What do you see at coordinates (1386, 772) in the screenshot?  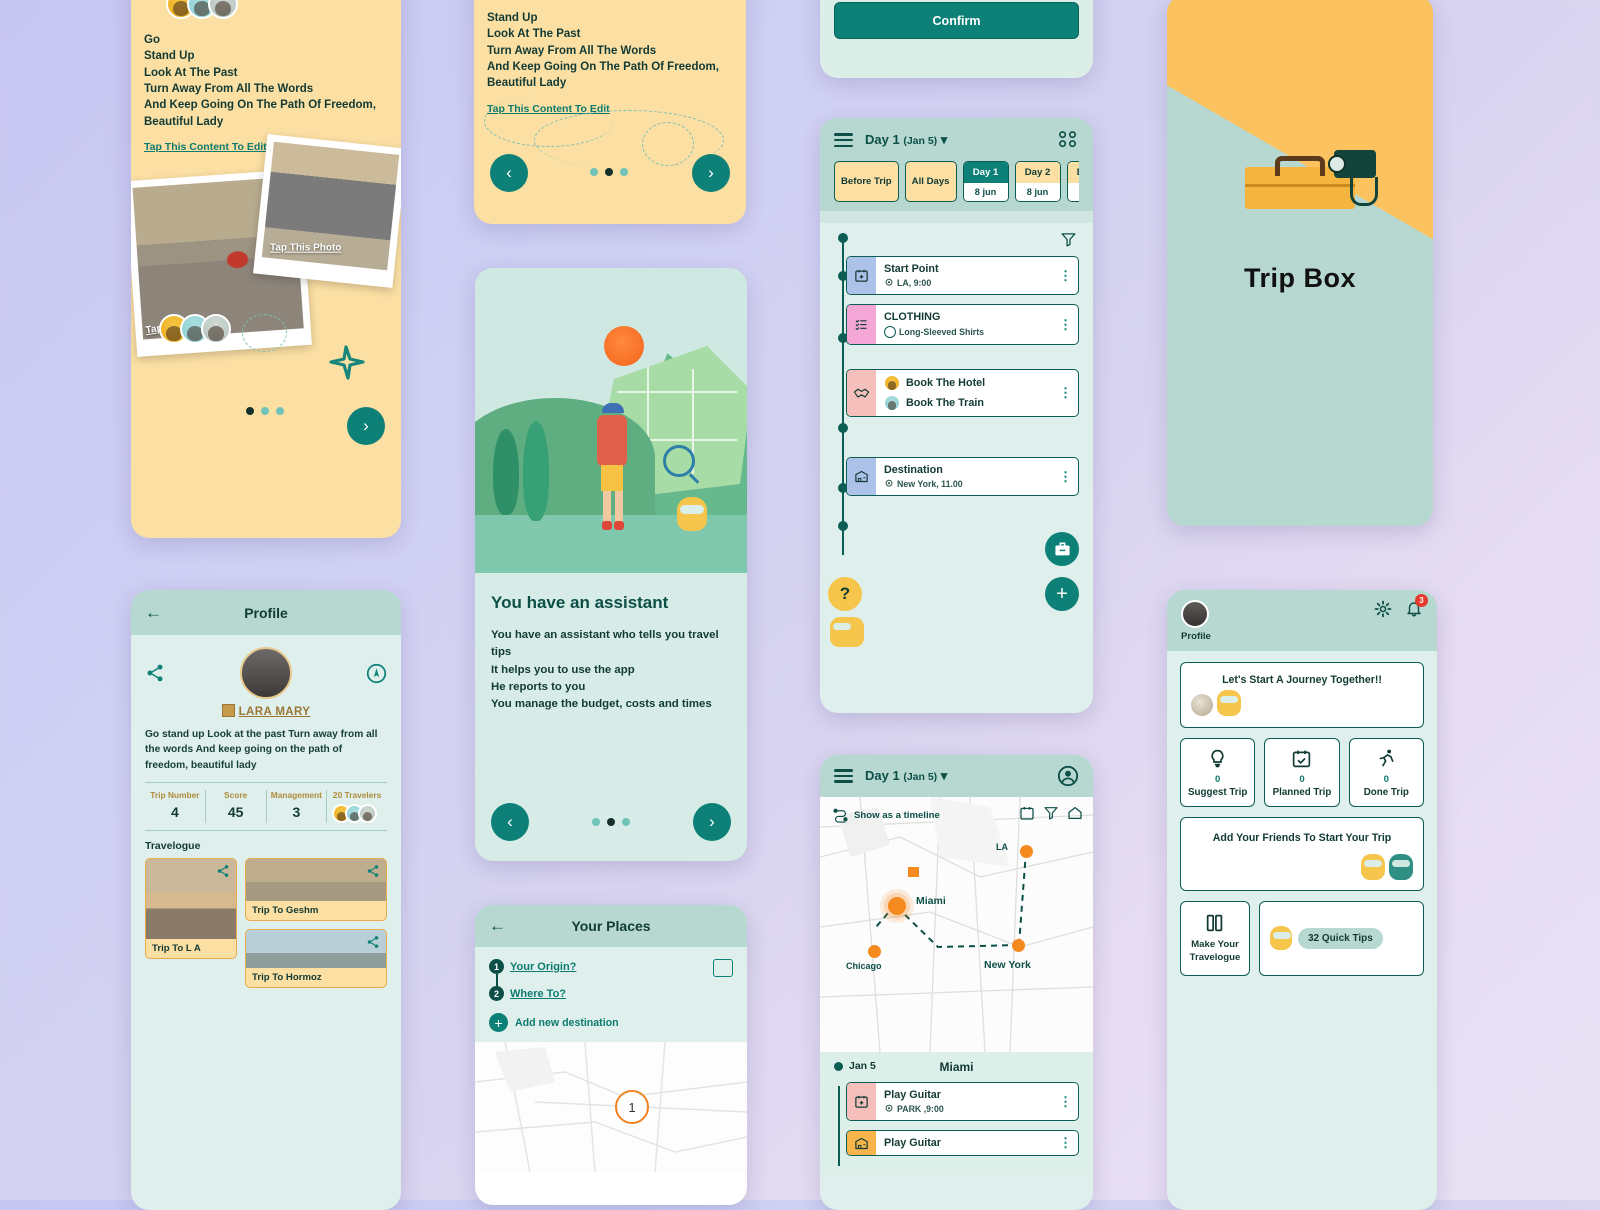 I see `stat-card-done-trip: 0 Done Trip` at bounding box center [1386, 772].